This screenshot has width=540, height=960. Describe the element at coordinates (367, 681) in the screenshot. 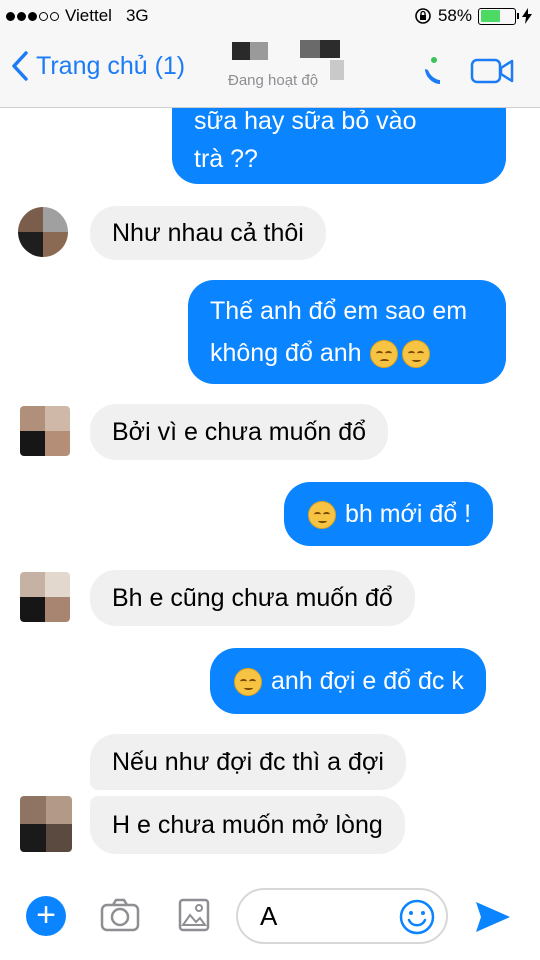

I see `message-text: anh đợi e đổ đc k` at that location.